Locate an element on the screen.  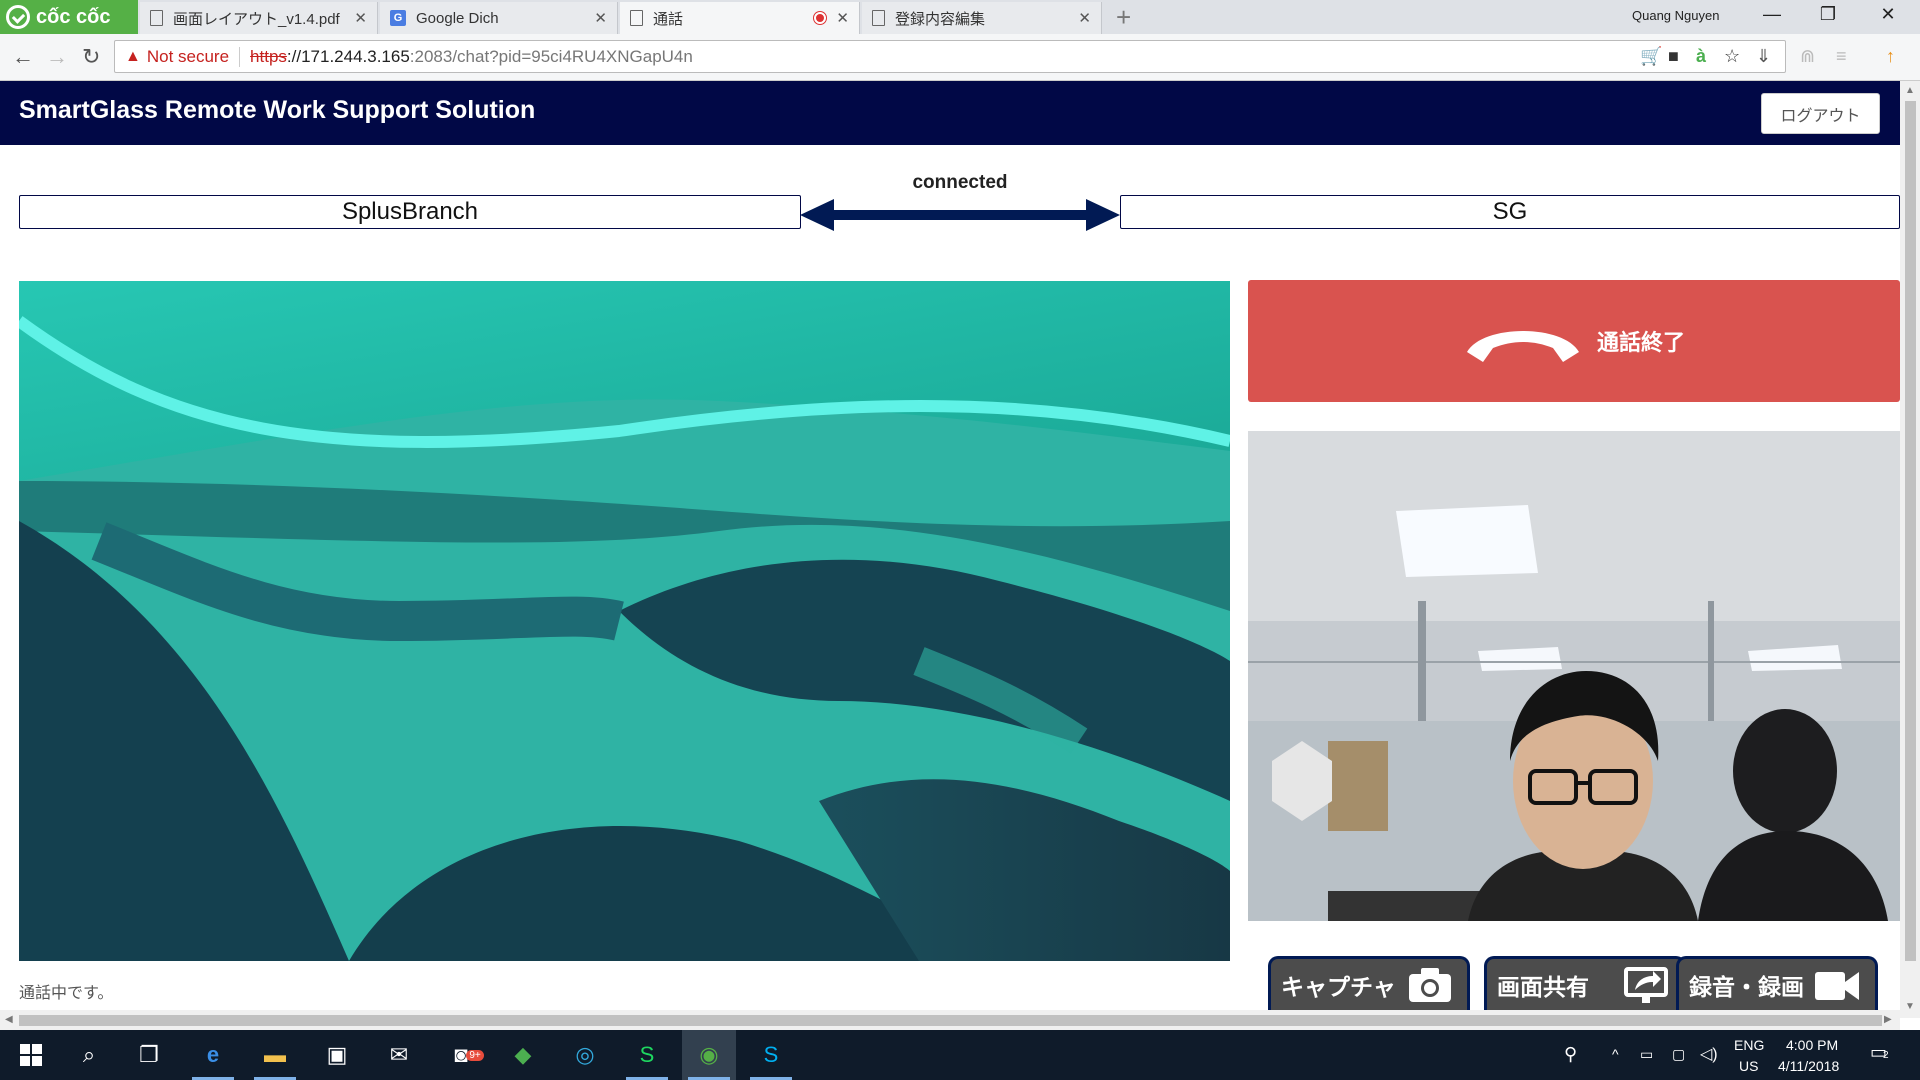
chevron-up-icon: ^ is located at coordinates (1615, 1054).